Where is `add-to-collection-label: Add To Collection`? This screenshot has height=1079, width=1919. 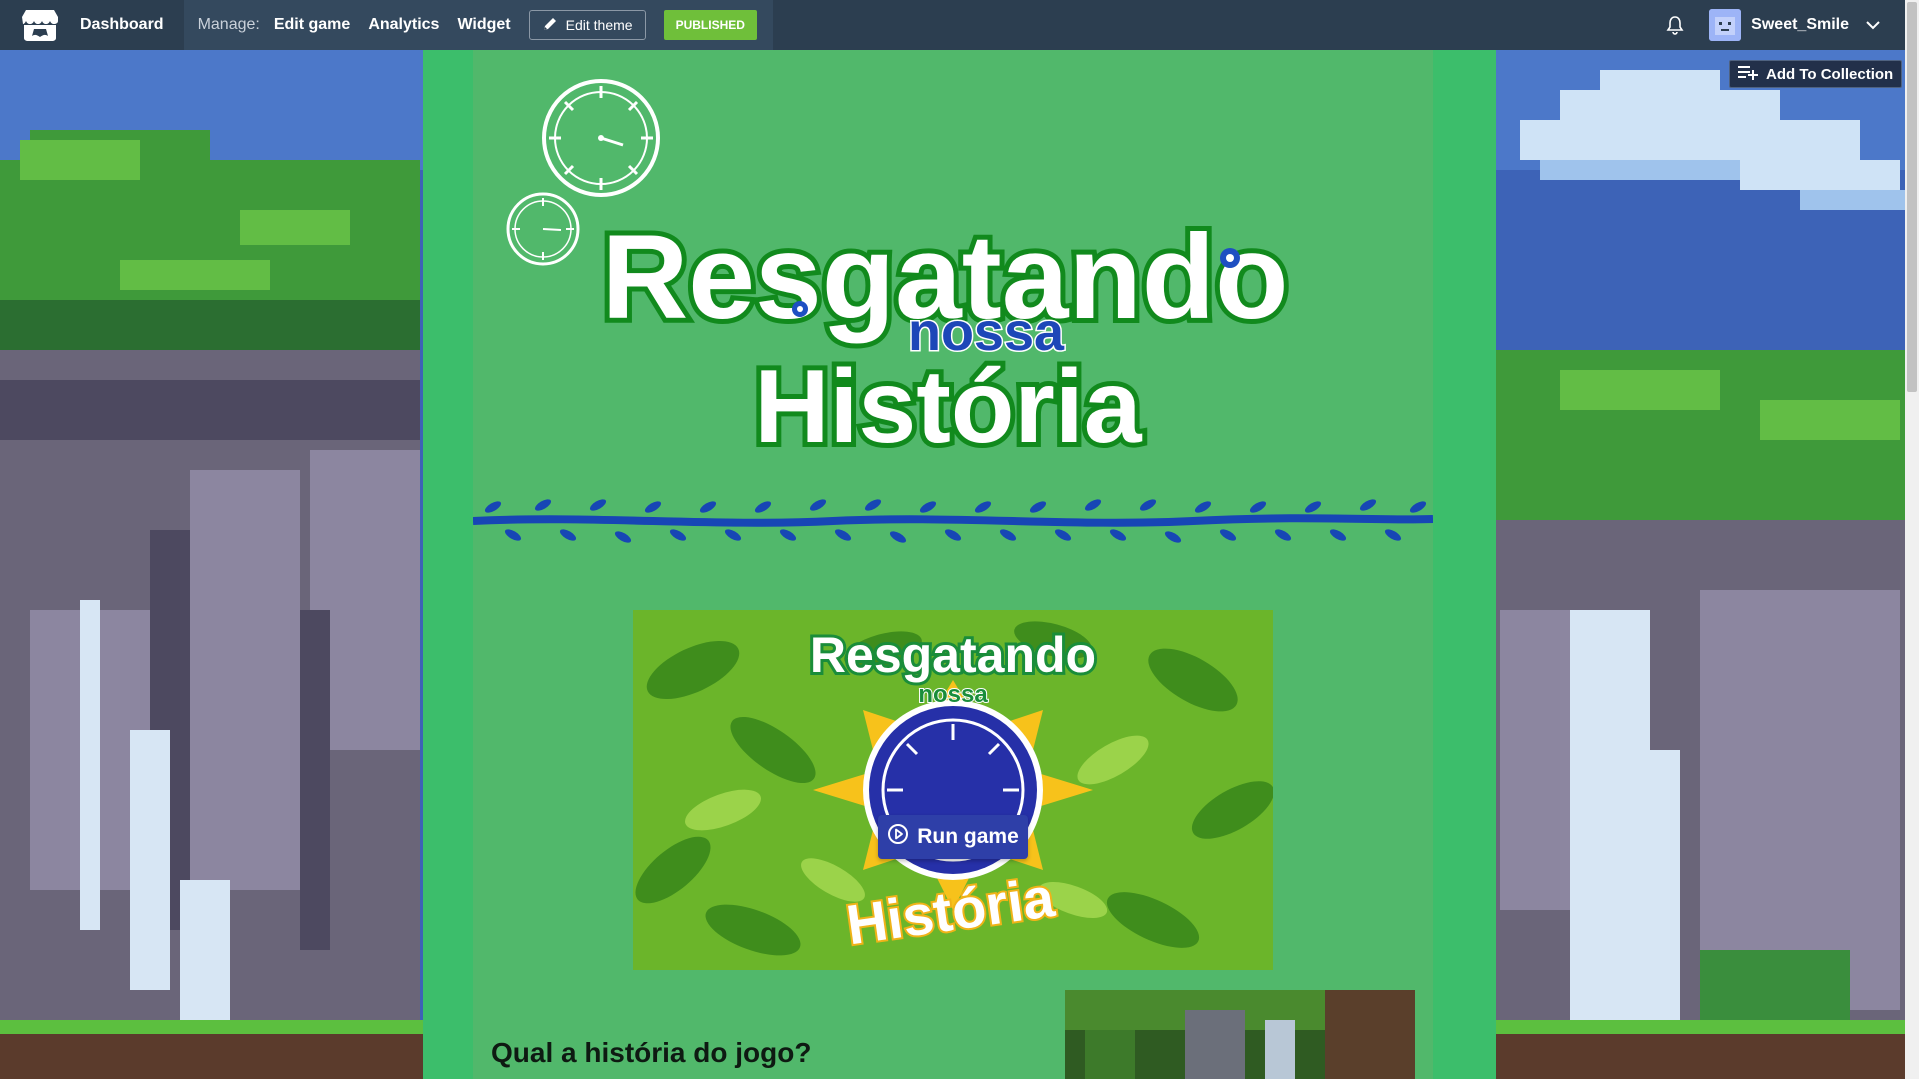
add-to-collection-label: Add To Collection is located at coordinates (1830, 74).